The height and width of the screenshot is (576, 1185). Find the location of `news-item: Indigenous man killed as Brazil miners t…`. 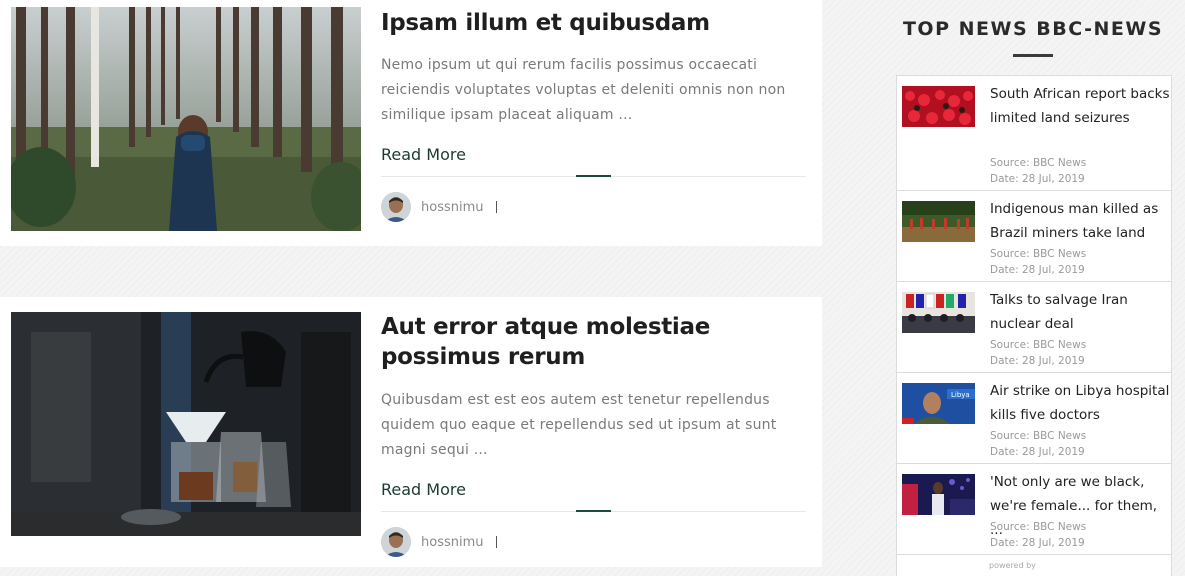

news-item: Indigenous man killed as Brazil miners t… is located at coordinates (1034, 236).